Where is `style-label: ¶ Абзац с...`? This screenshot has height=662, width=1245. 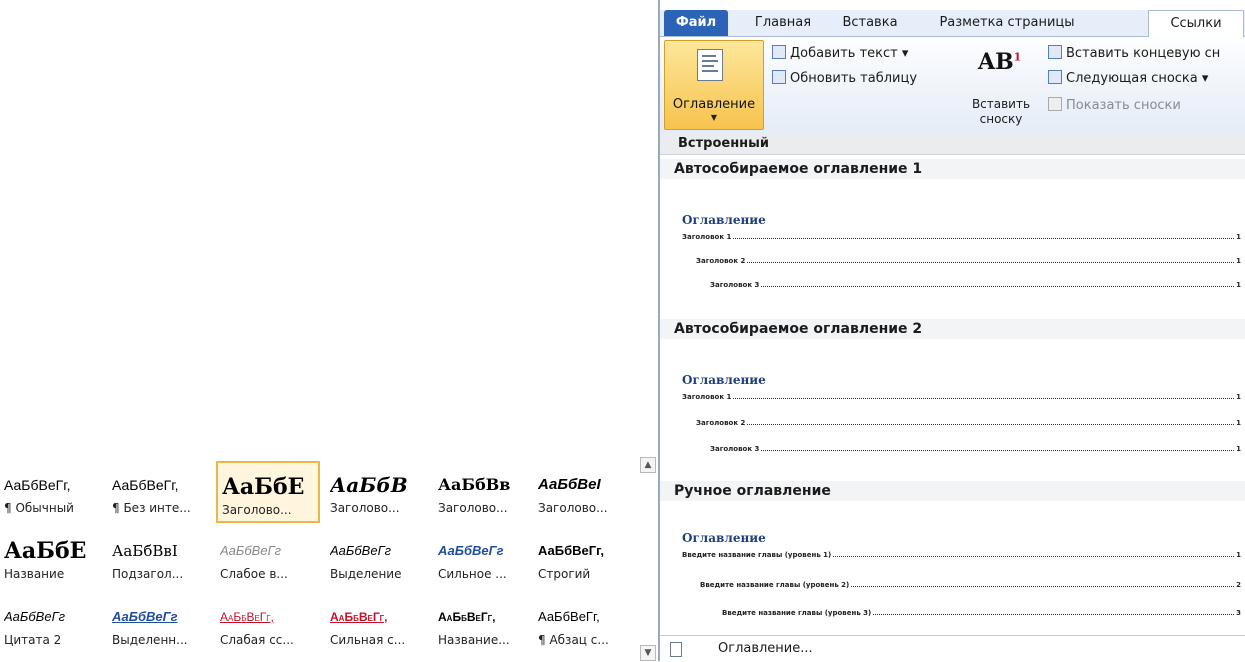
style-label: ¶ Абзац с... is located at coordinates (573, 640).